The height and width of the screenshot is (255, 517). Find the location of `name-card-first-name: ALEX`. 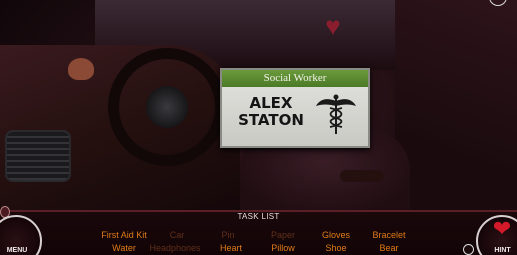

name-card-first-name: ALEX is located at coordinates (271, 103).